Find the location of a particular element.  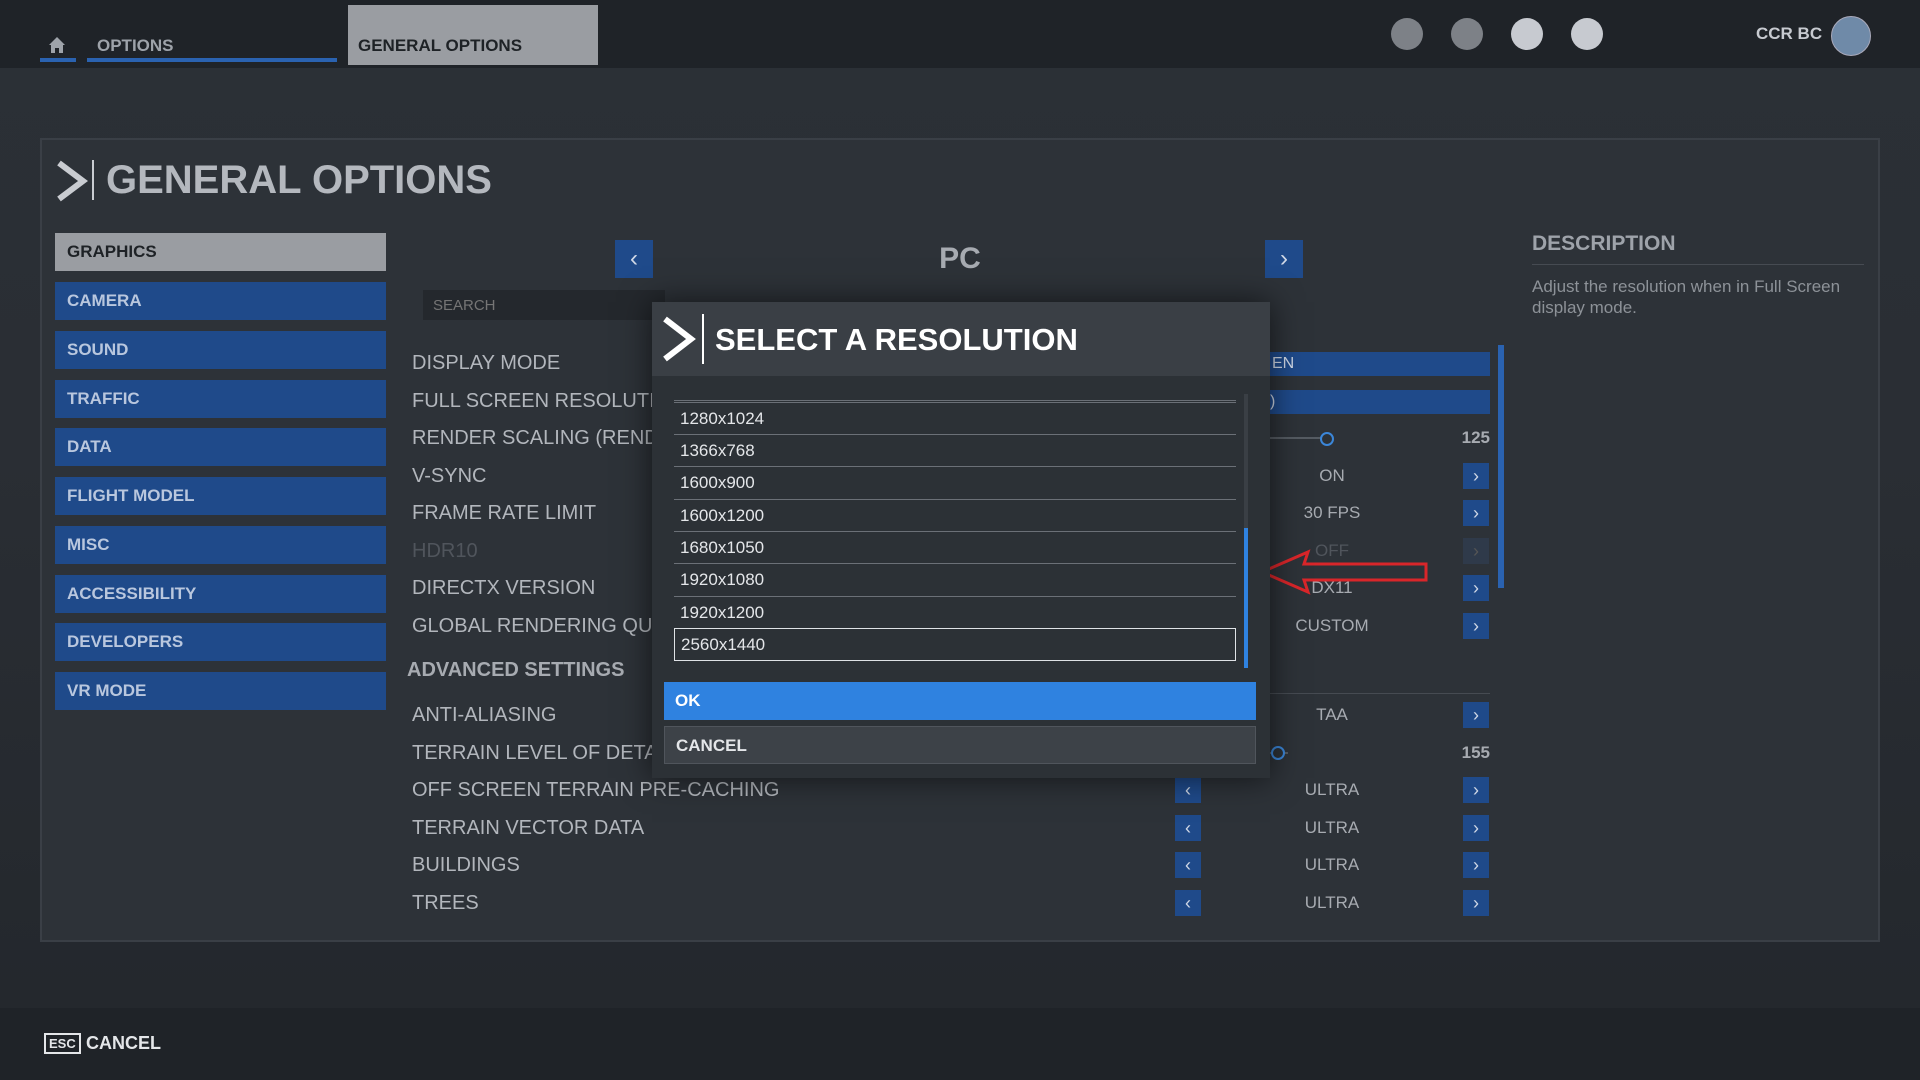

friends-icon is located at coordinates (1467, 34).